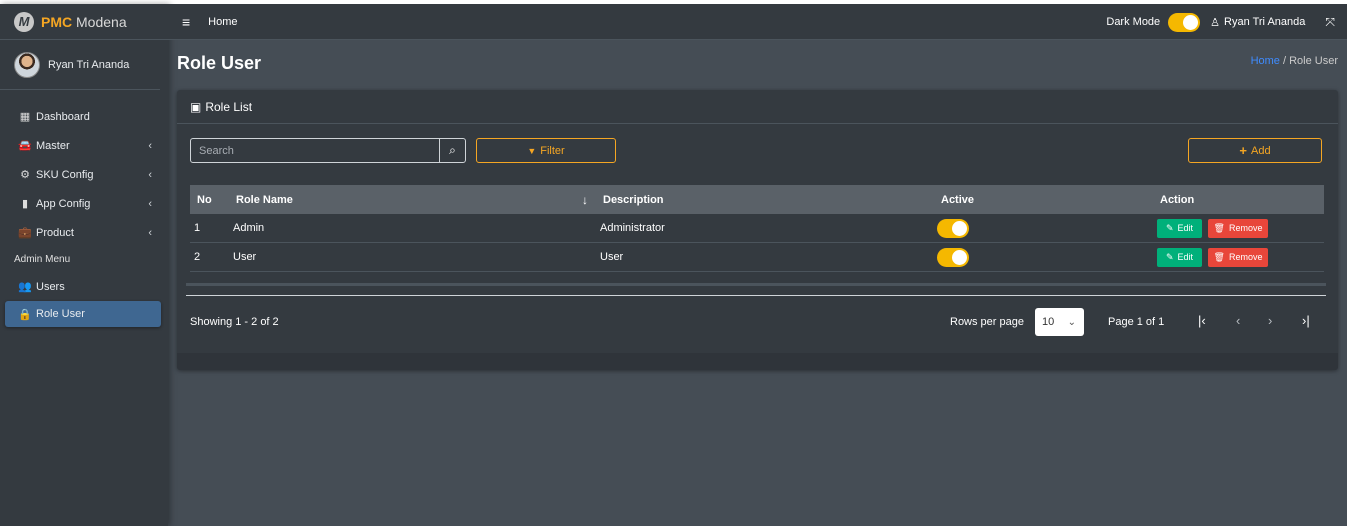  I want to click on cell-action: ✎ Edit 🗑 Remove, so click(1212, 228).